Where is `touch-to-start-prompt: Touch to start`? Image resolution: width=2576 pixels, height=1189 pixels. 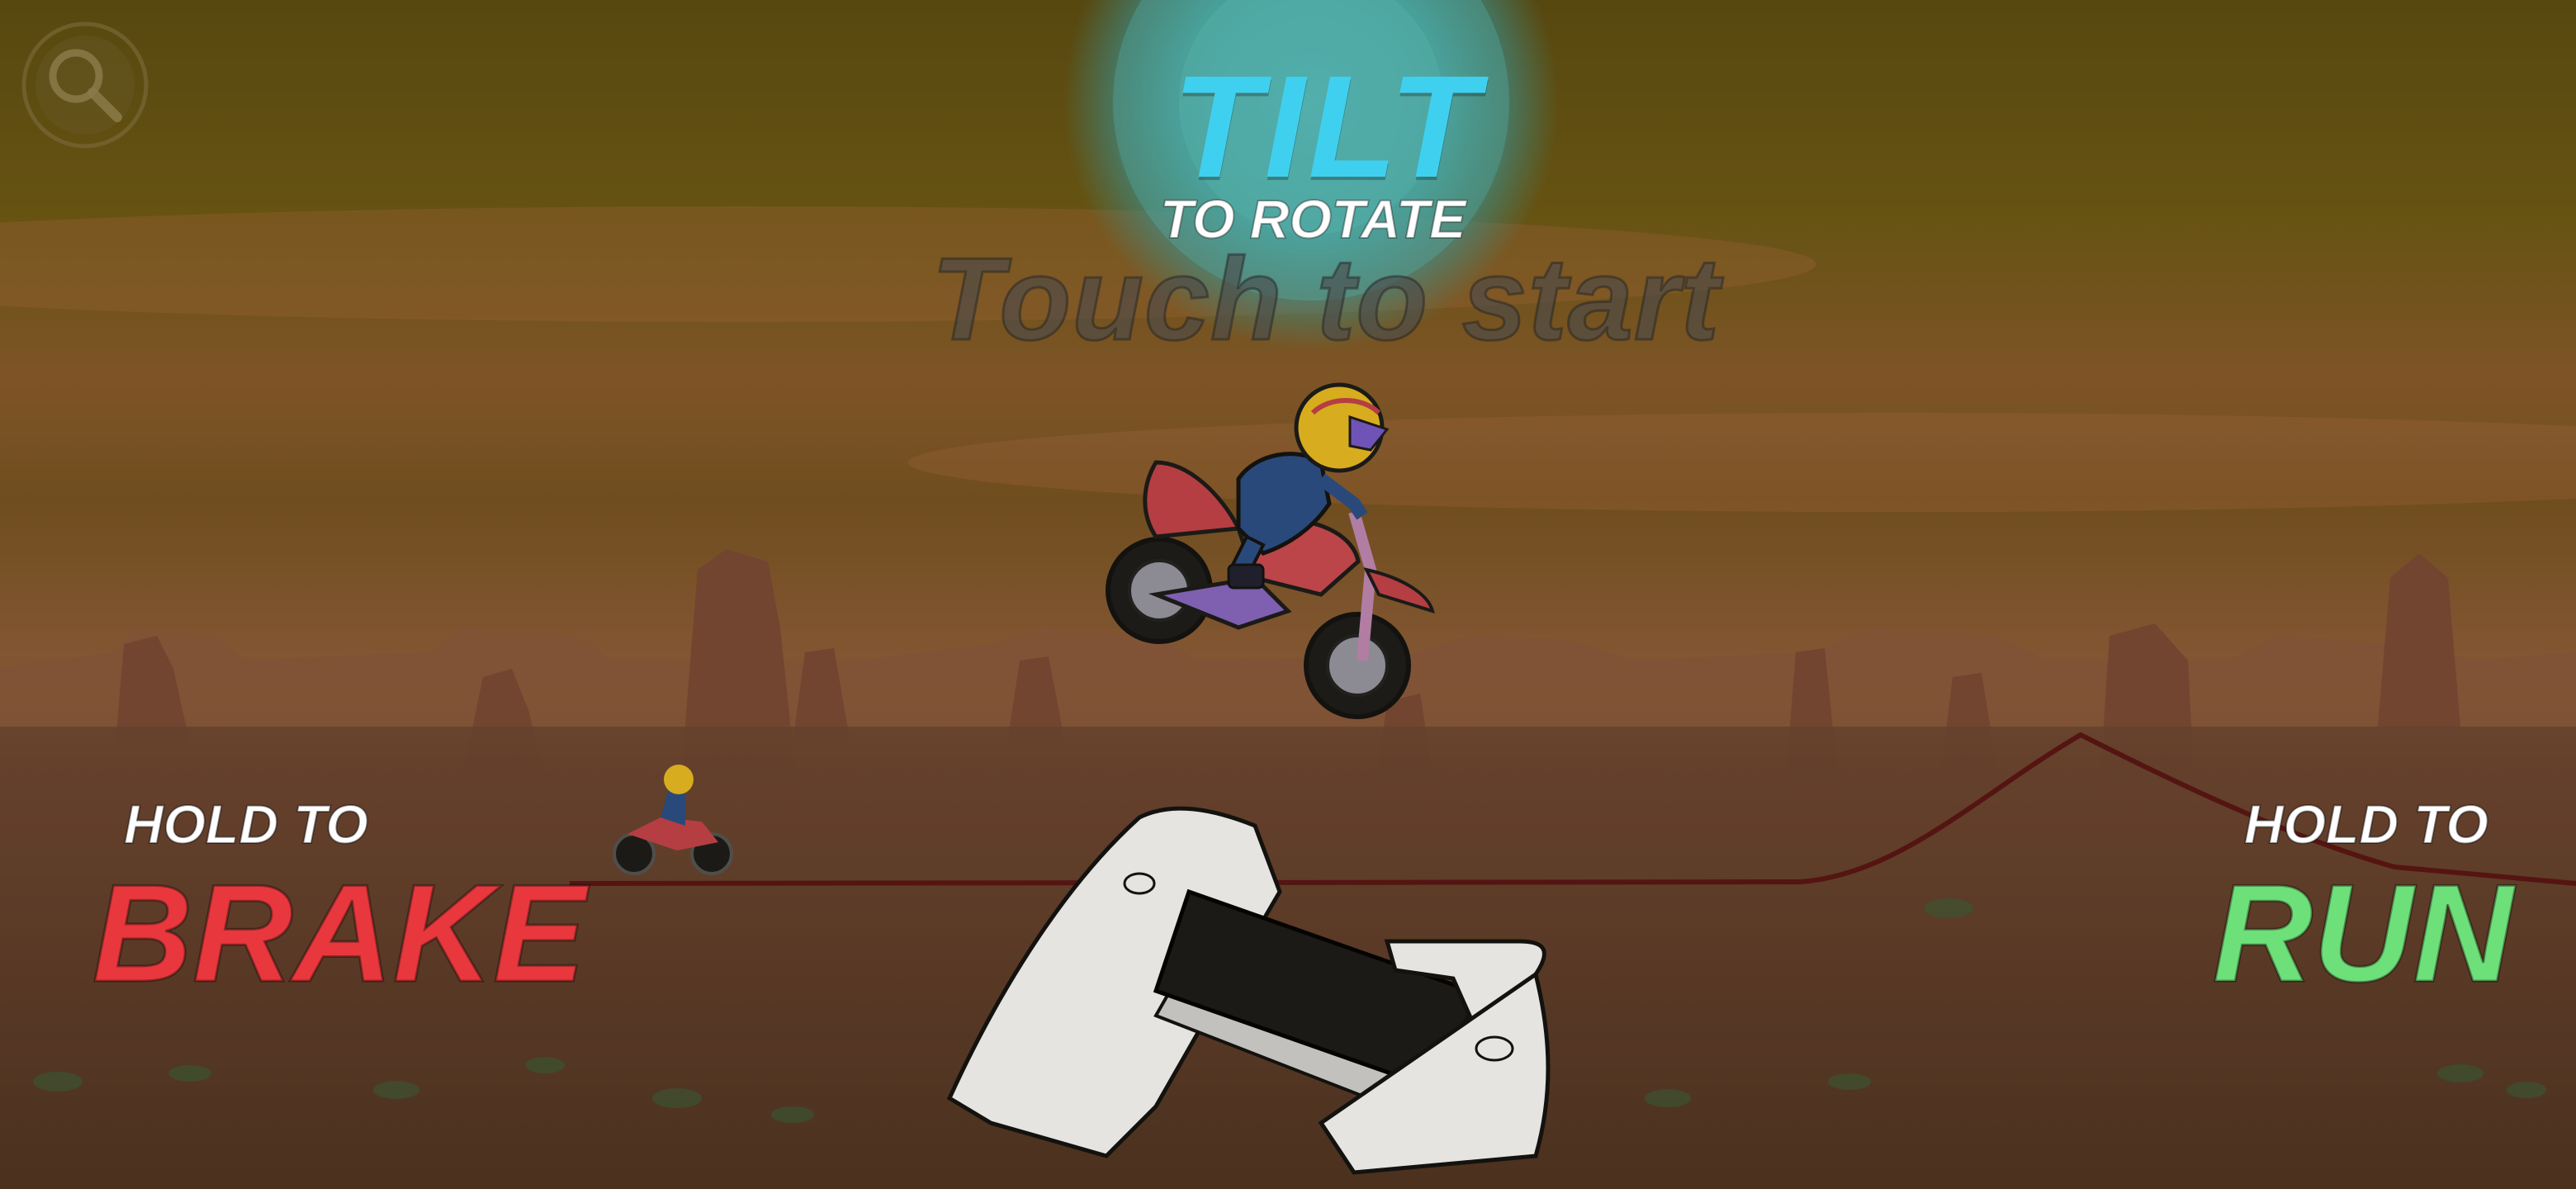 touch-to-start-prompt: Touch to start is located at coordinates (1325, 299).